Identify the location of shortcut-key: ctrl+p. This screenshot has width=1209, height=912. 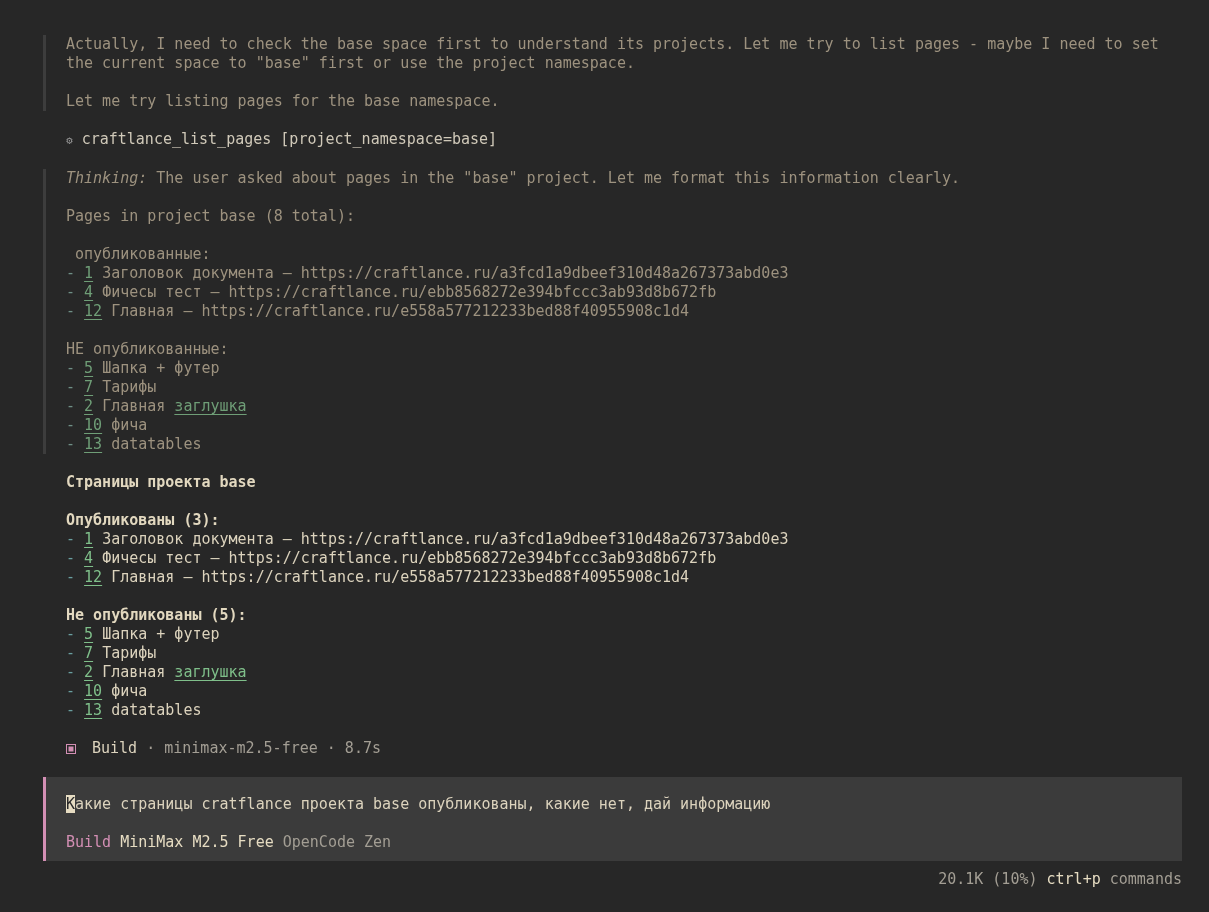
(1073, 879).